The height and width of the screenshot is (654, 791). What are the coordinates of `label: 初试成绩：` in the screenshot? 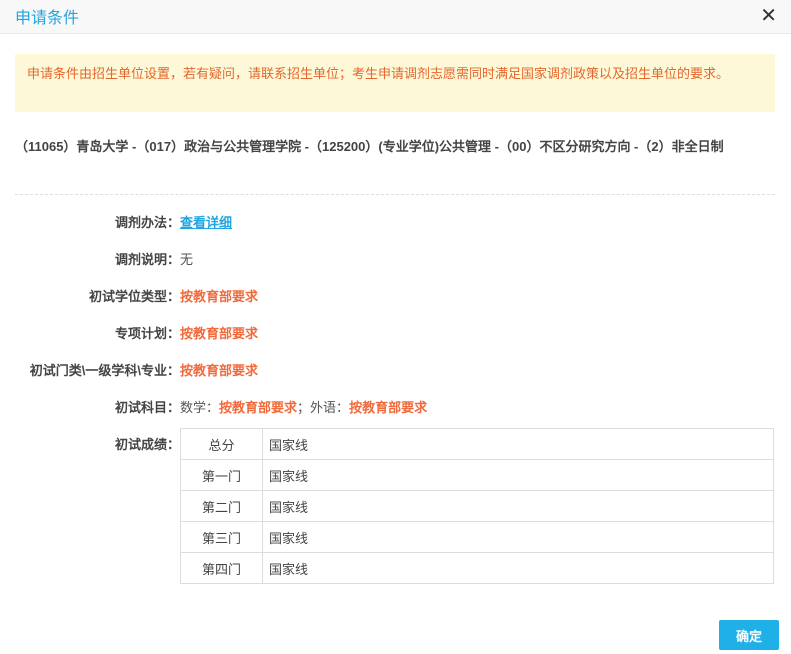 It's located at (147, 444).